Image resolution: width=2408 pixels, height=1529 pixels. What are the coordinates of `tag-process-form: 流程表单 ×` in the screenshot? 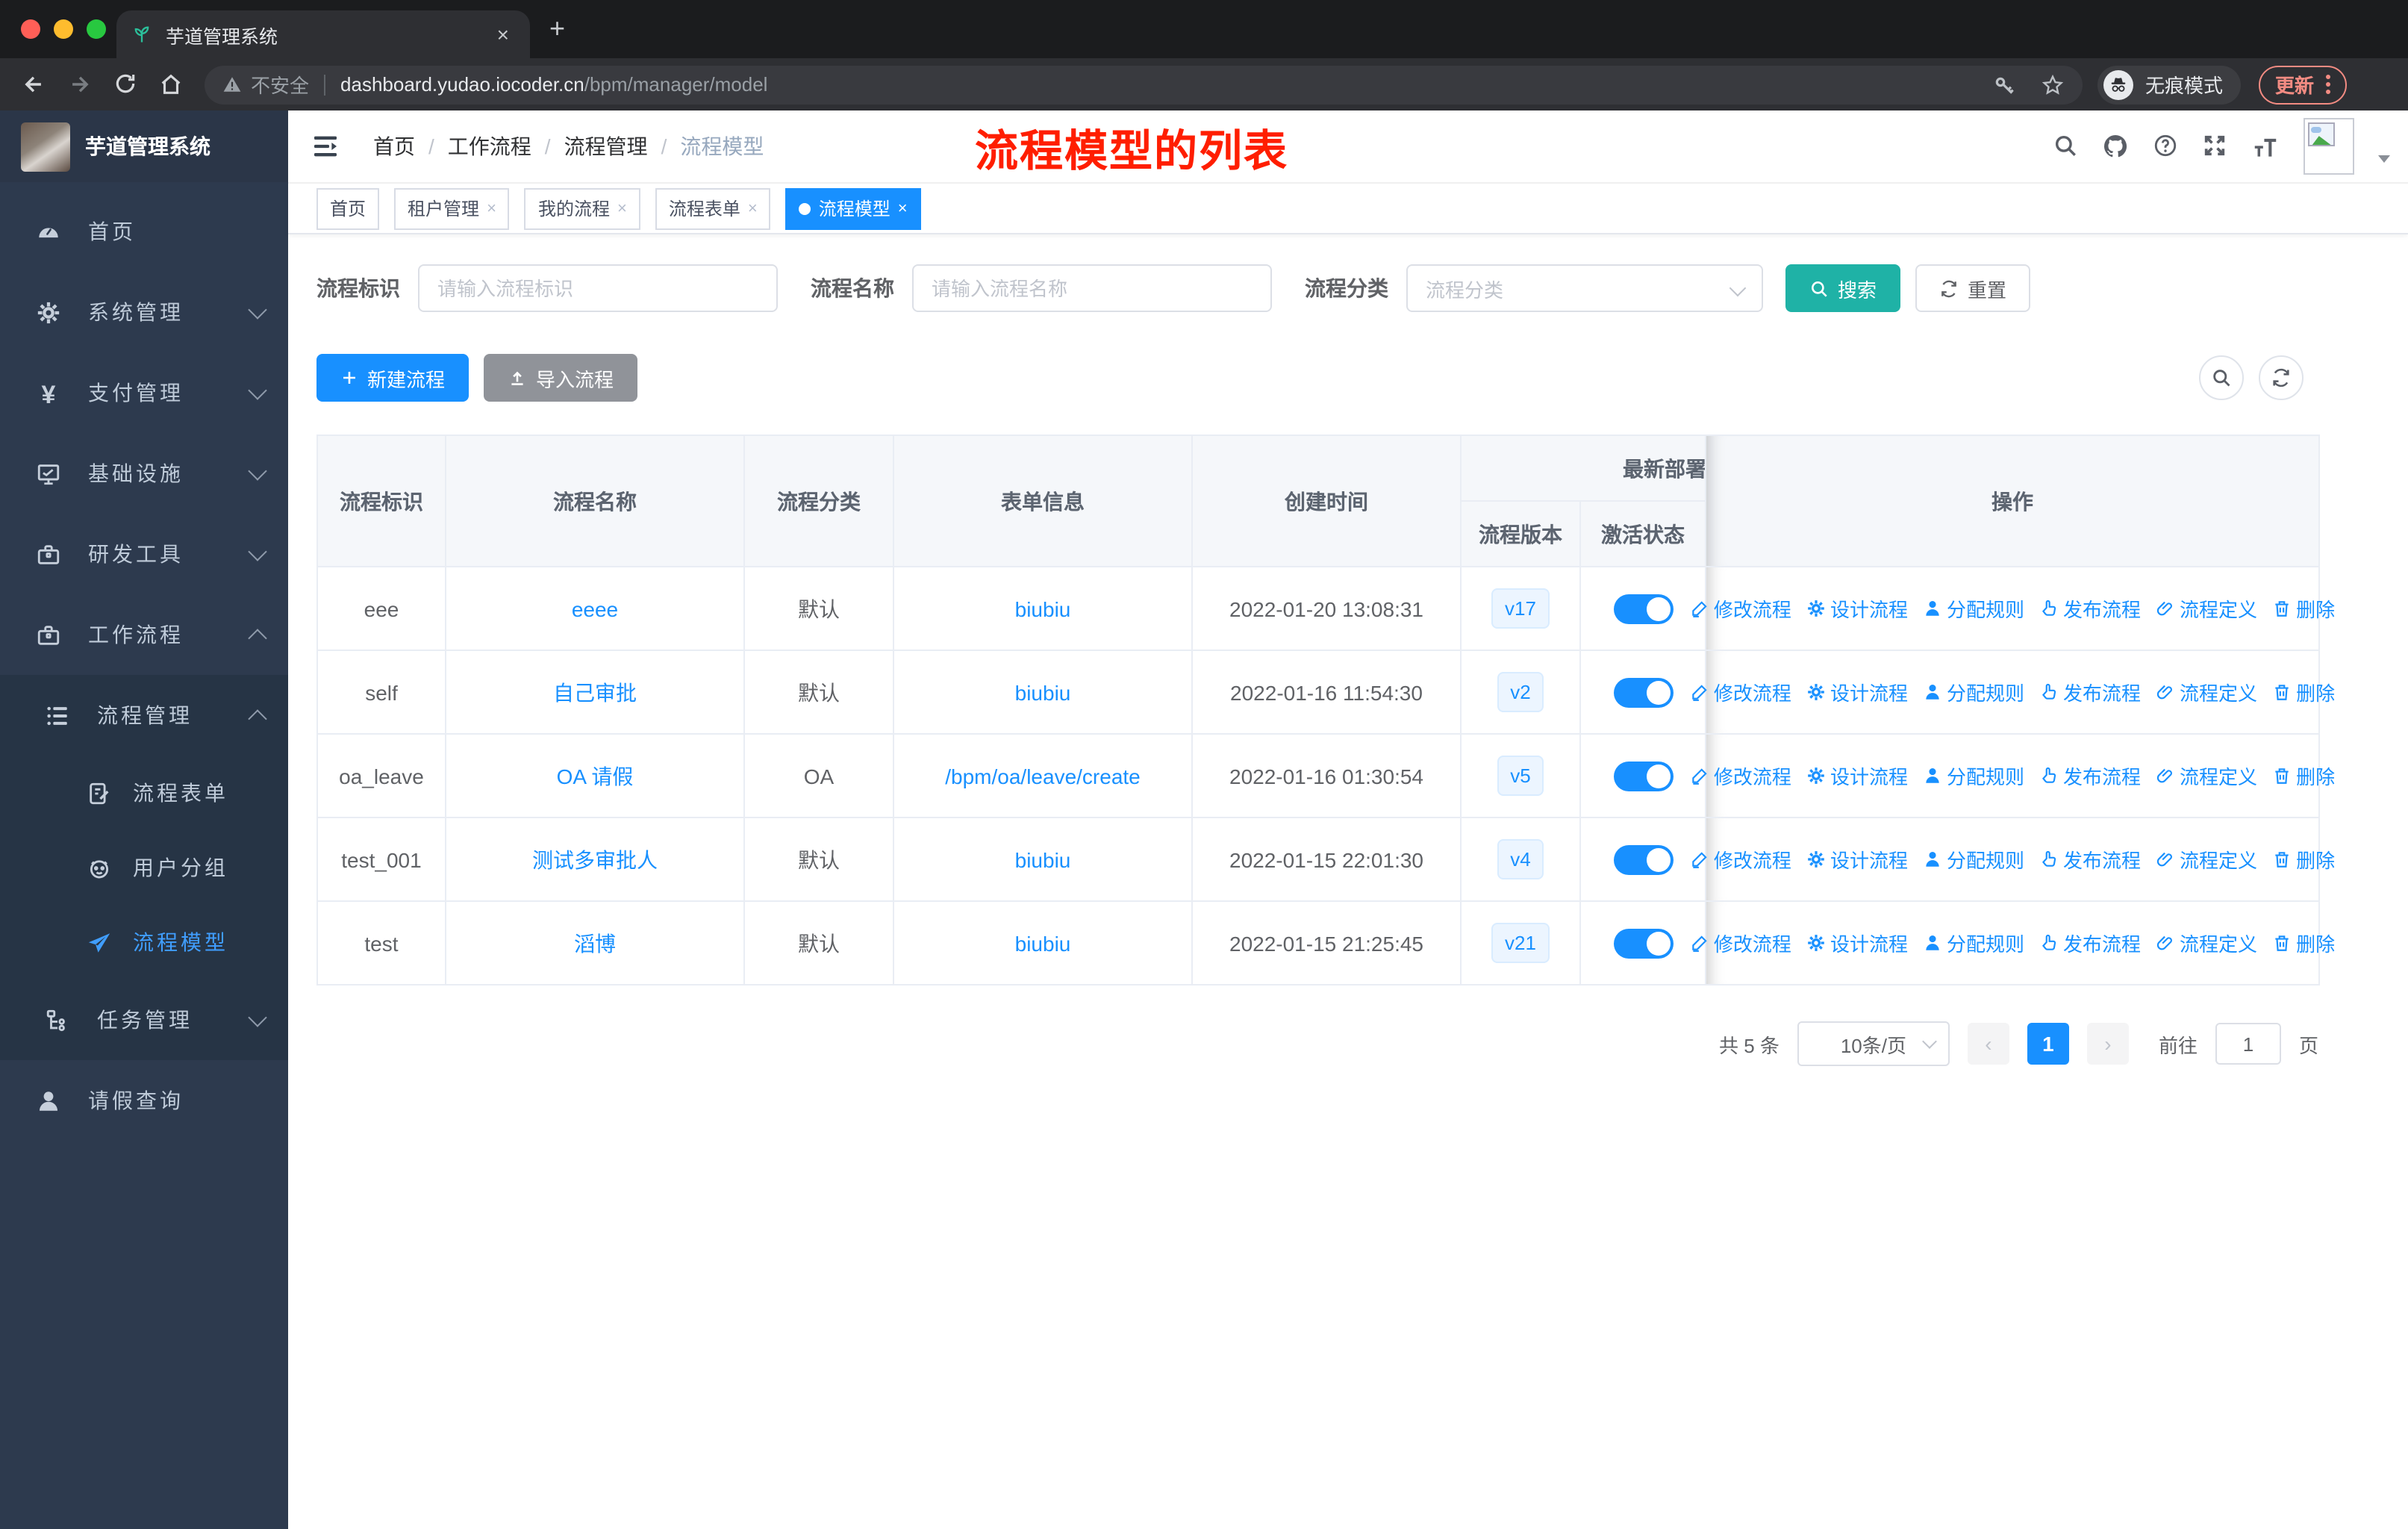 It's located at (713, 208).